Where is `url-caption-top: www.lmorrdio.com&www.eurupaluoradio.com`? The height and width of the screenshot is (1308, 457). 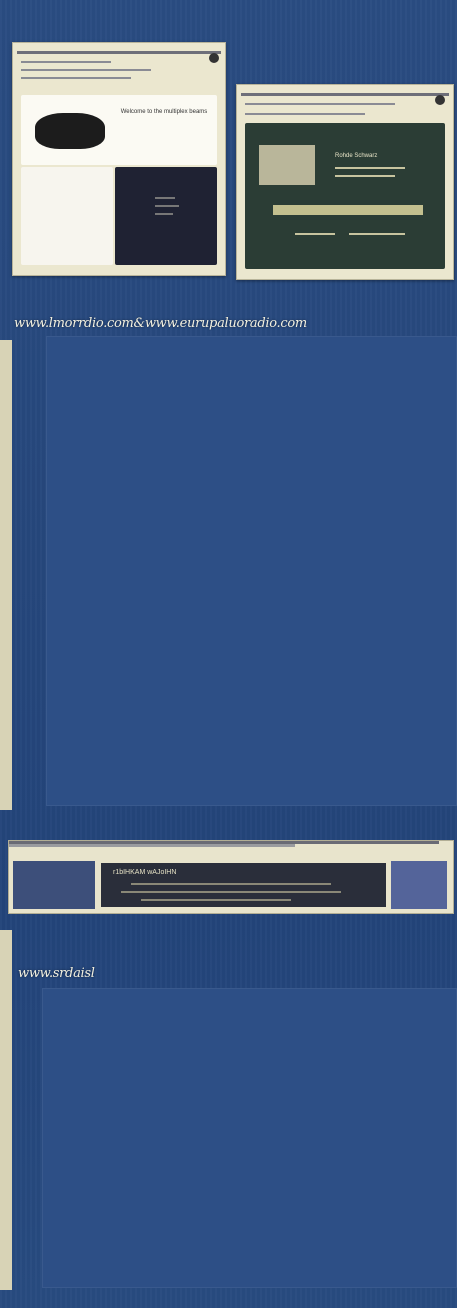 url-caption-top: www.lmorrdio.com&www.eurupaluoradio.com is located at coordinates (160, 323).